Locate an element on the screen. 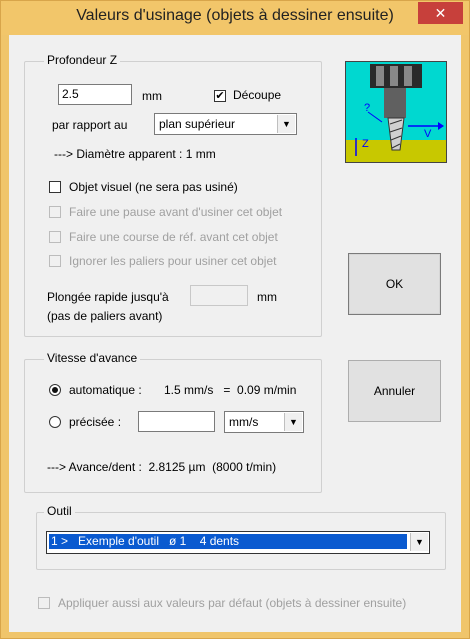  auto-radio is located at coordinates (55, 390).